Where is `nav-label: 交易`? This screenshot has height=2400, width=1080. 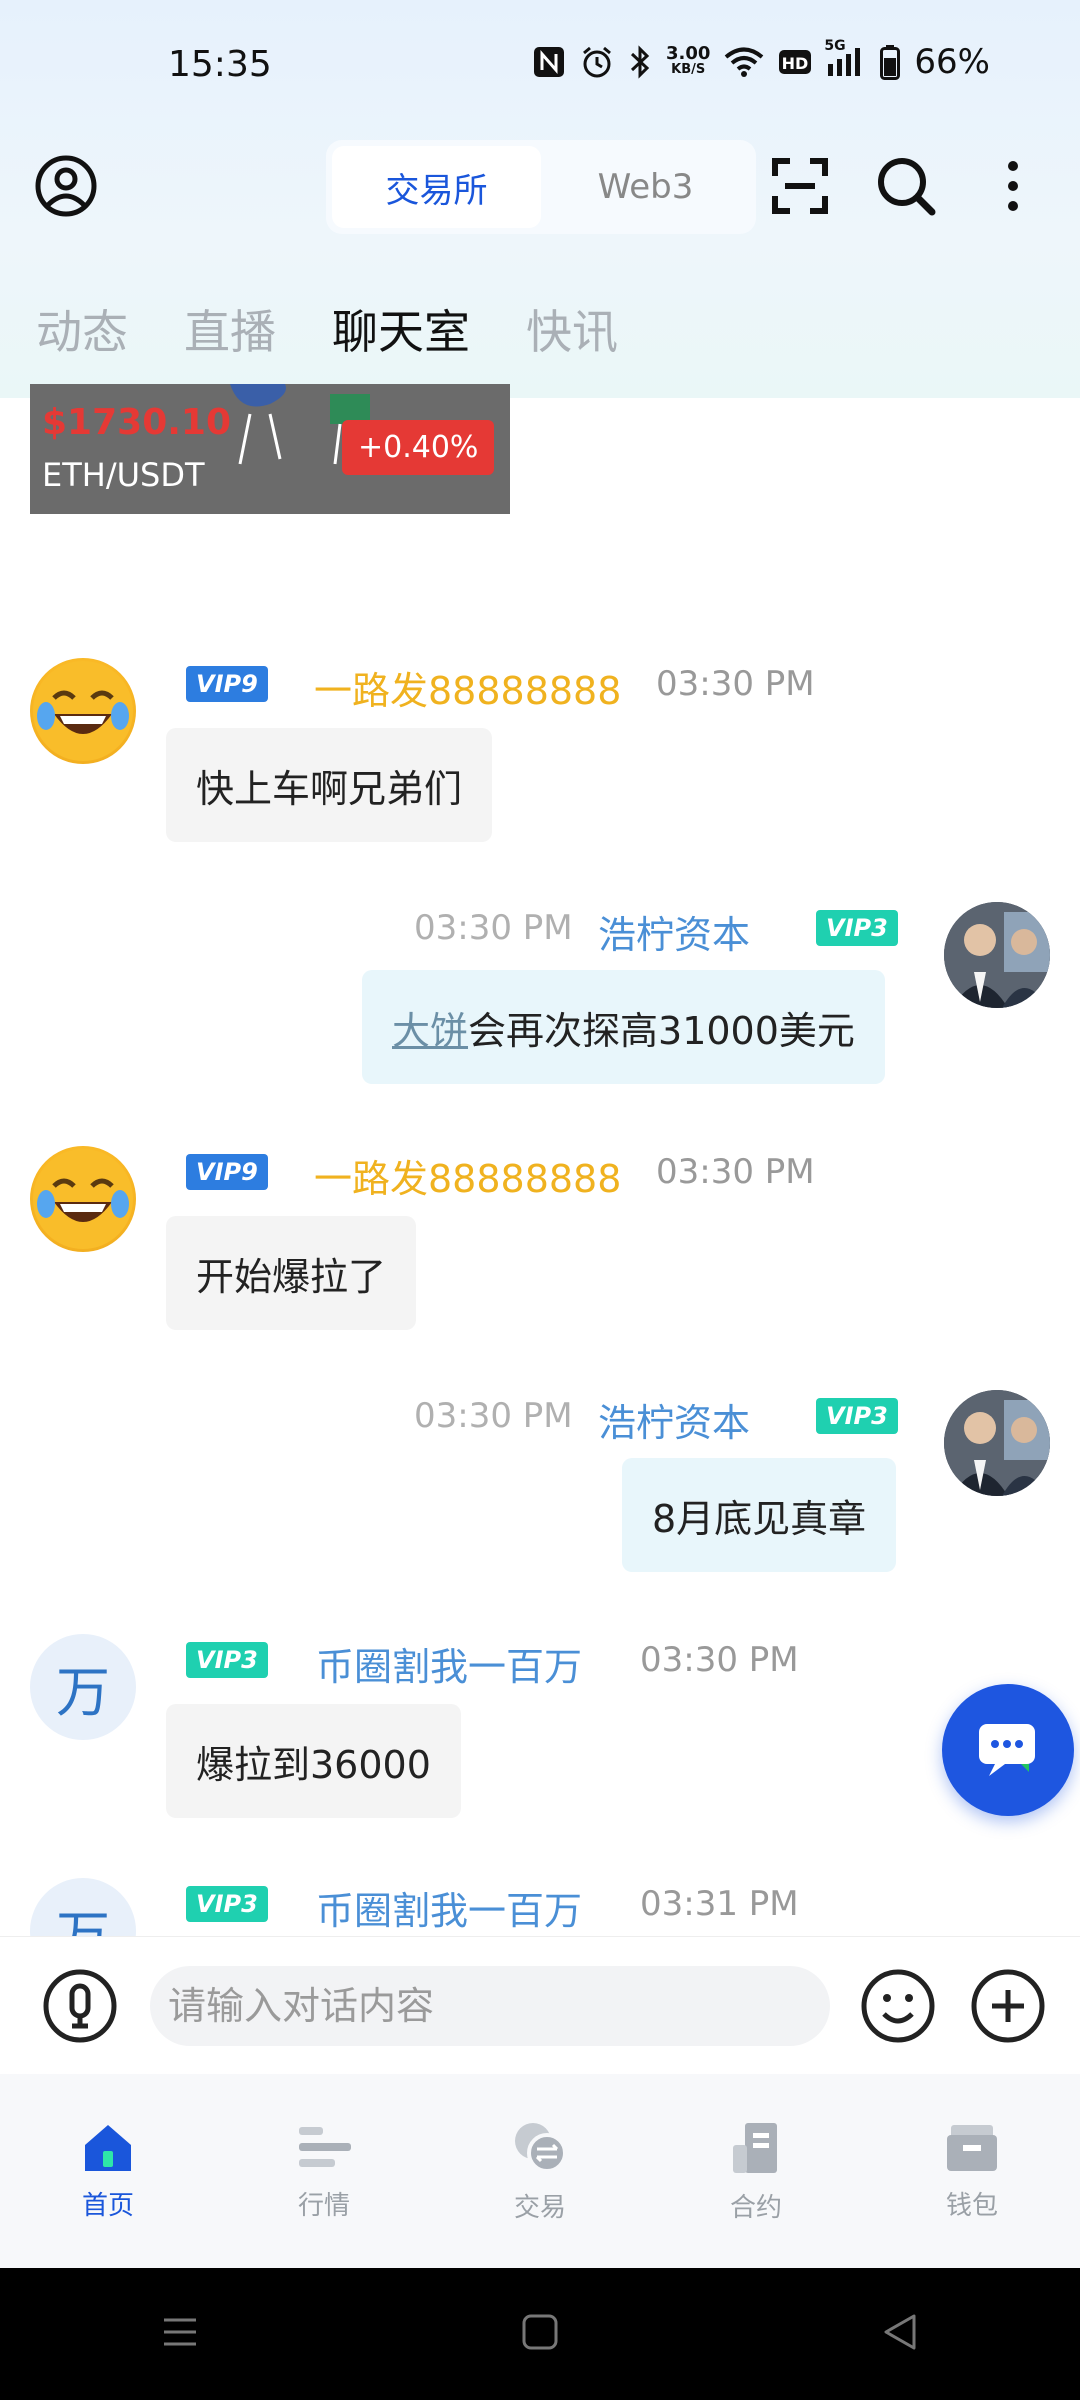
nav-label: 交易 is located at coordinates (539, 2207).